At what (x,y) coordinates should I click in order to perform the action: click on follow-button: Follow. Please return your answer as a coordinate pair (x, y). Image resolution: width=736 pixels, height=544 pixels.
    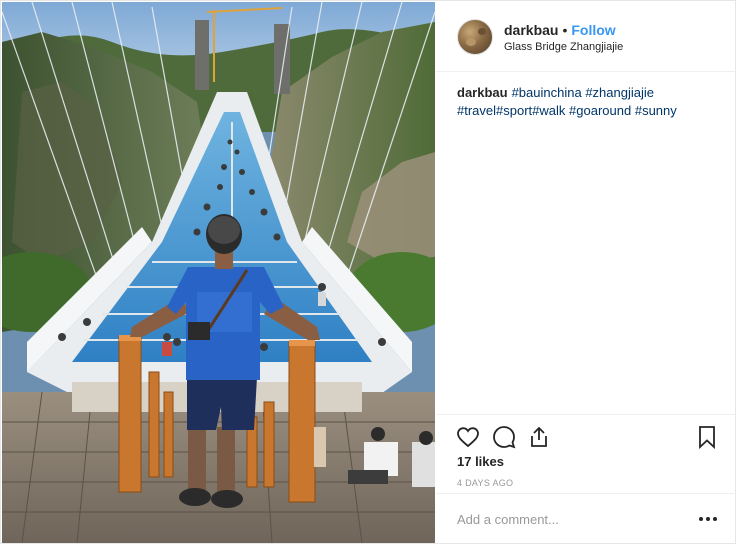
    Looking at the image, I should click on (593, 30).